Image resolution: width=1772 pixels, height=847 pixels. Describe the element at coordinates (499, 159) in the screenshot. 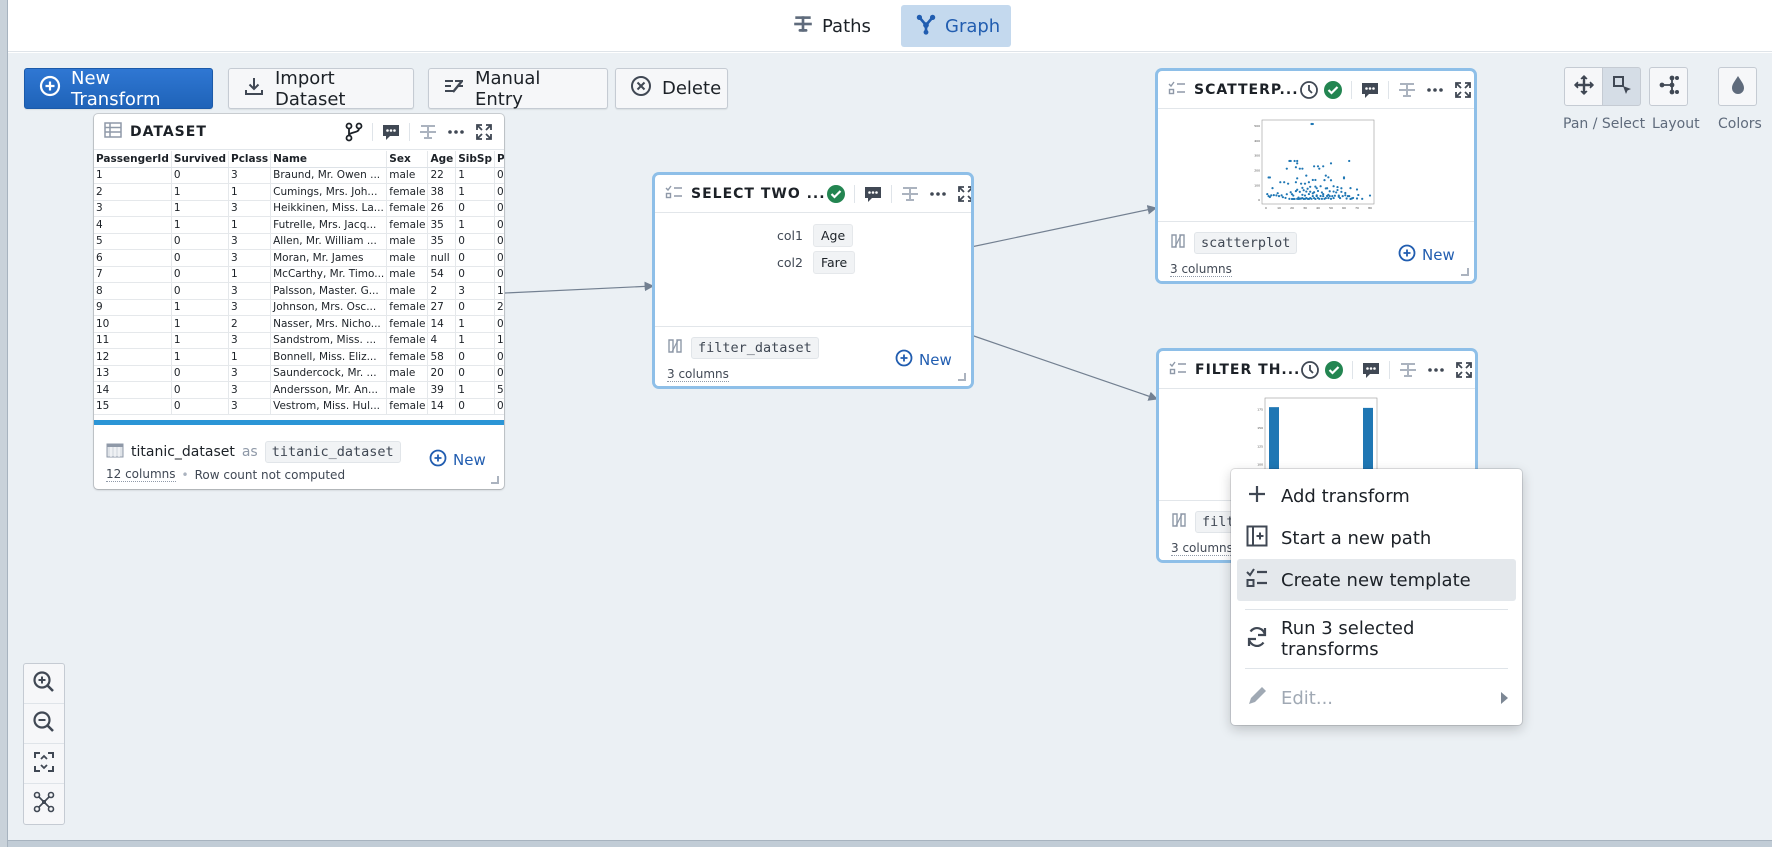

I see `column-header: Parch` at that location.